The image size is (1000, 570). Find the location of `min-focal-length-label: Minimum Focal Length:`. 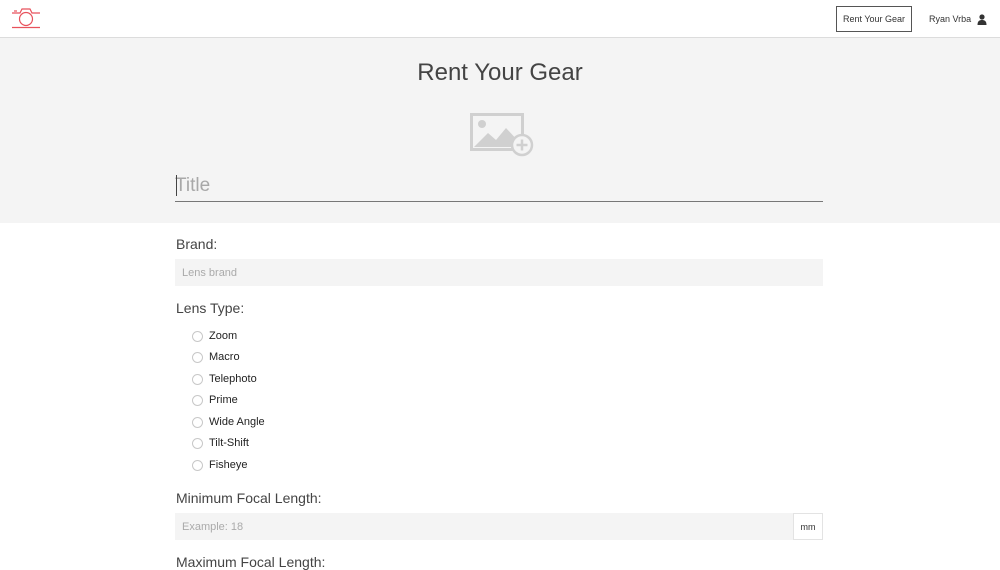

min-focal-length-label: Minimum Focal Length: is located at coordinates (249, 498).